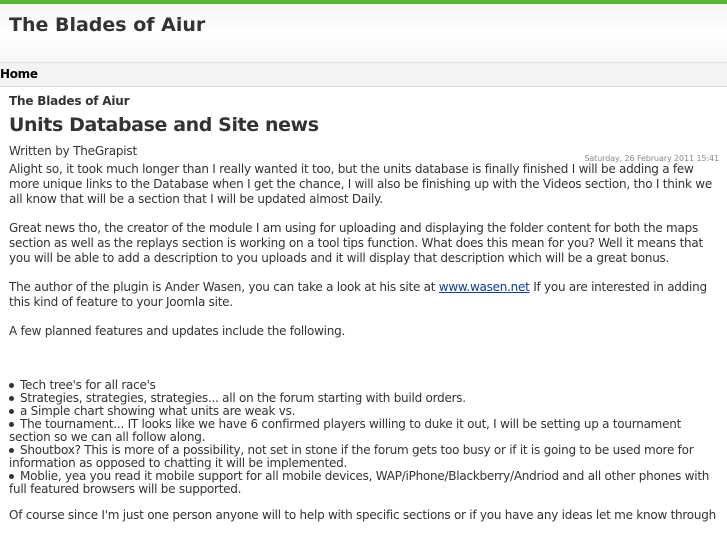 The width and height of the screenshot is (727, 545). I want to click on main-menu: Home, so click(363, 75).